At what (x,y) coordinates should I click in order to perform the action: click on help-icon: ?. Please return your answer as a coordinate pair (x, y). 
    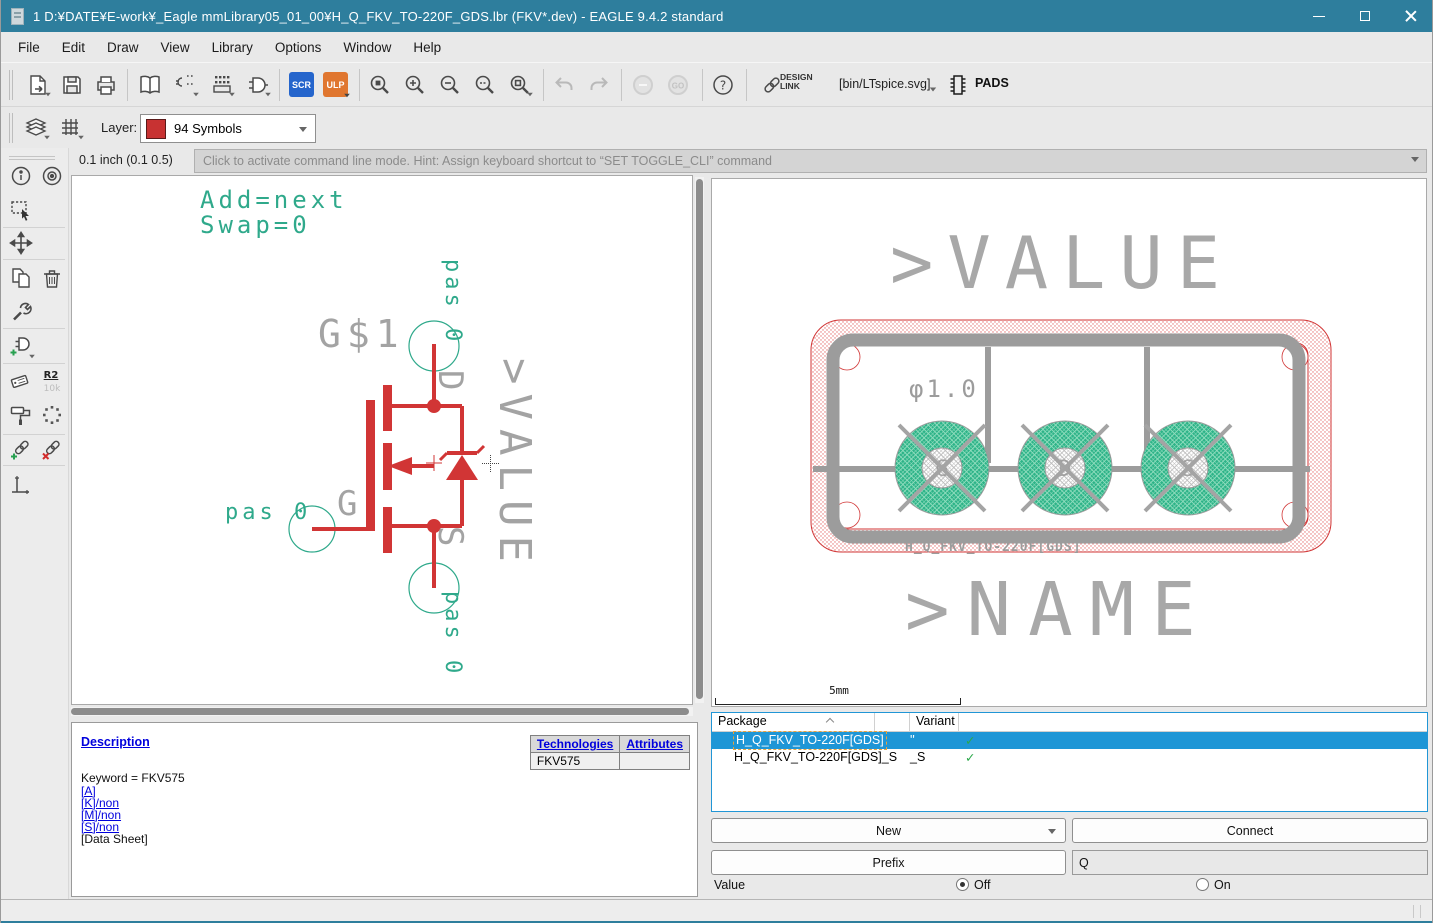
    Looking at the image, I should click on (723, 85).